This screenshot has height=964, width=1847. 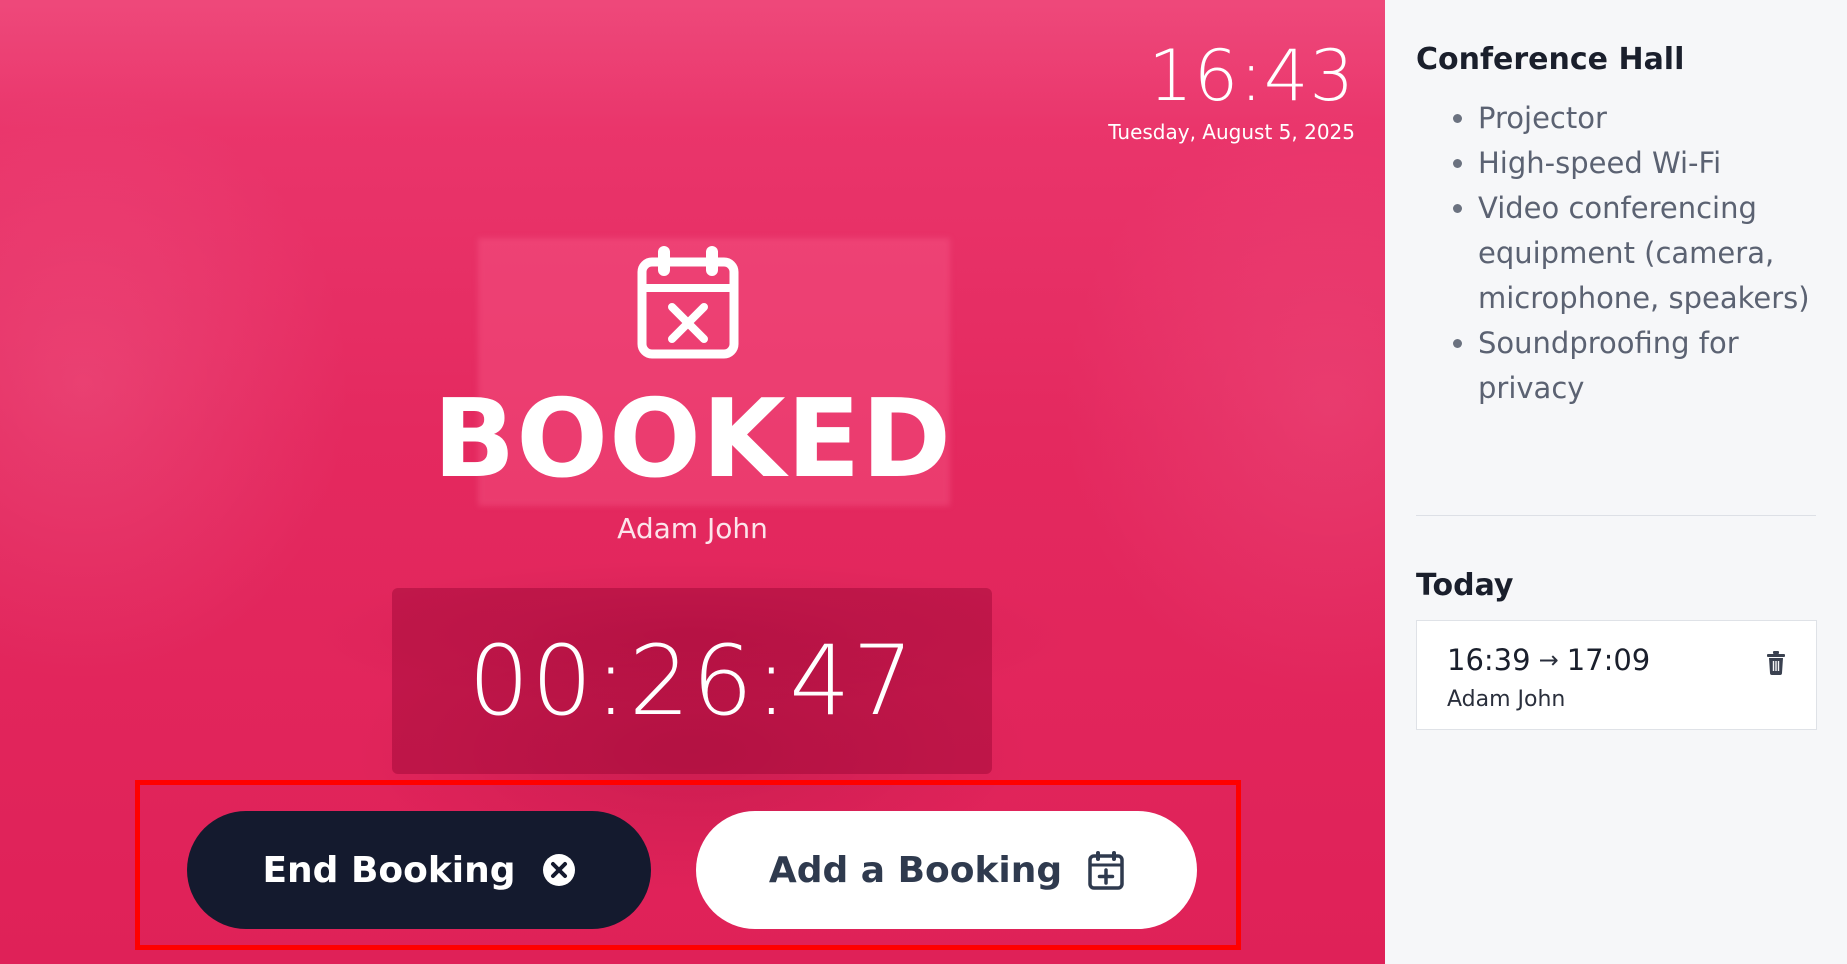 What do you see at coordinates (1657, 366) in the screenshot?
I see `amenity-item: Soundproofing for privacy` at bounding box center [1657, 366].